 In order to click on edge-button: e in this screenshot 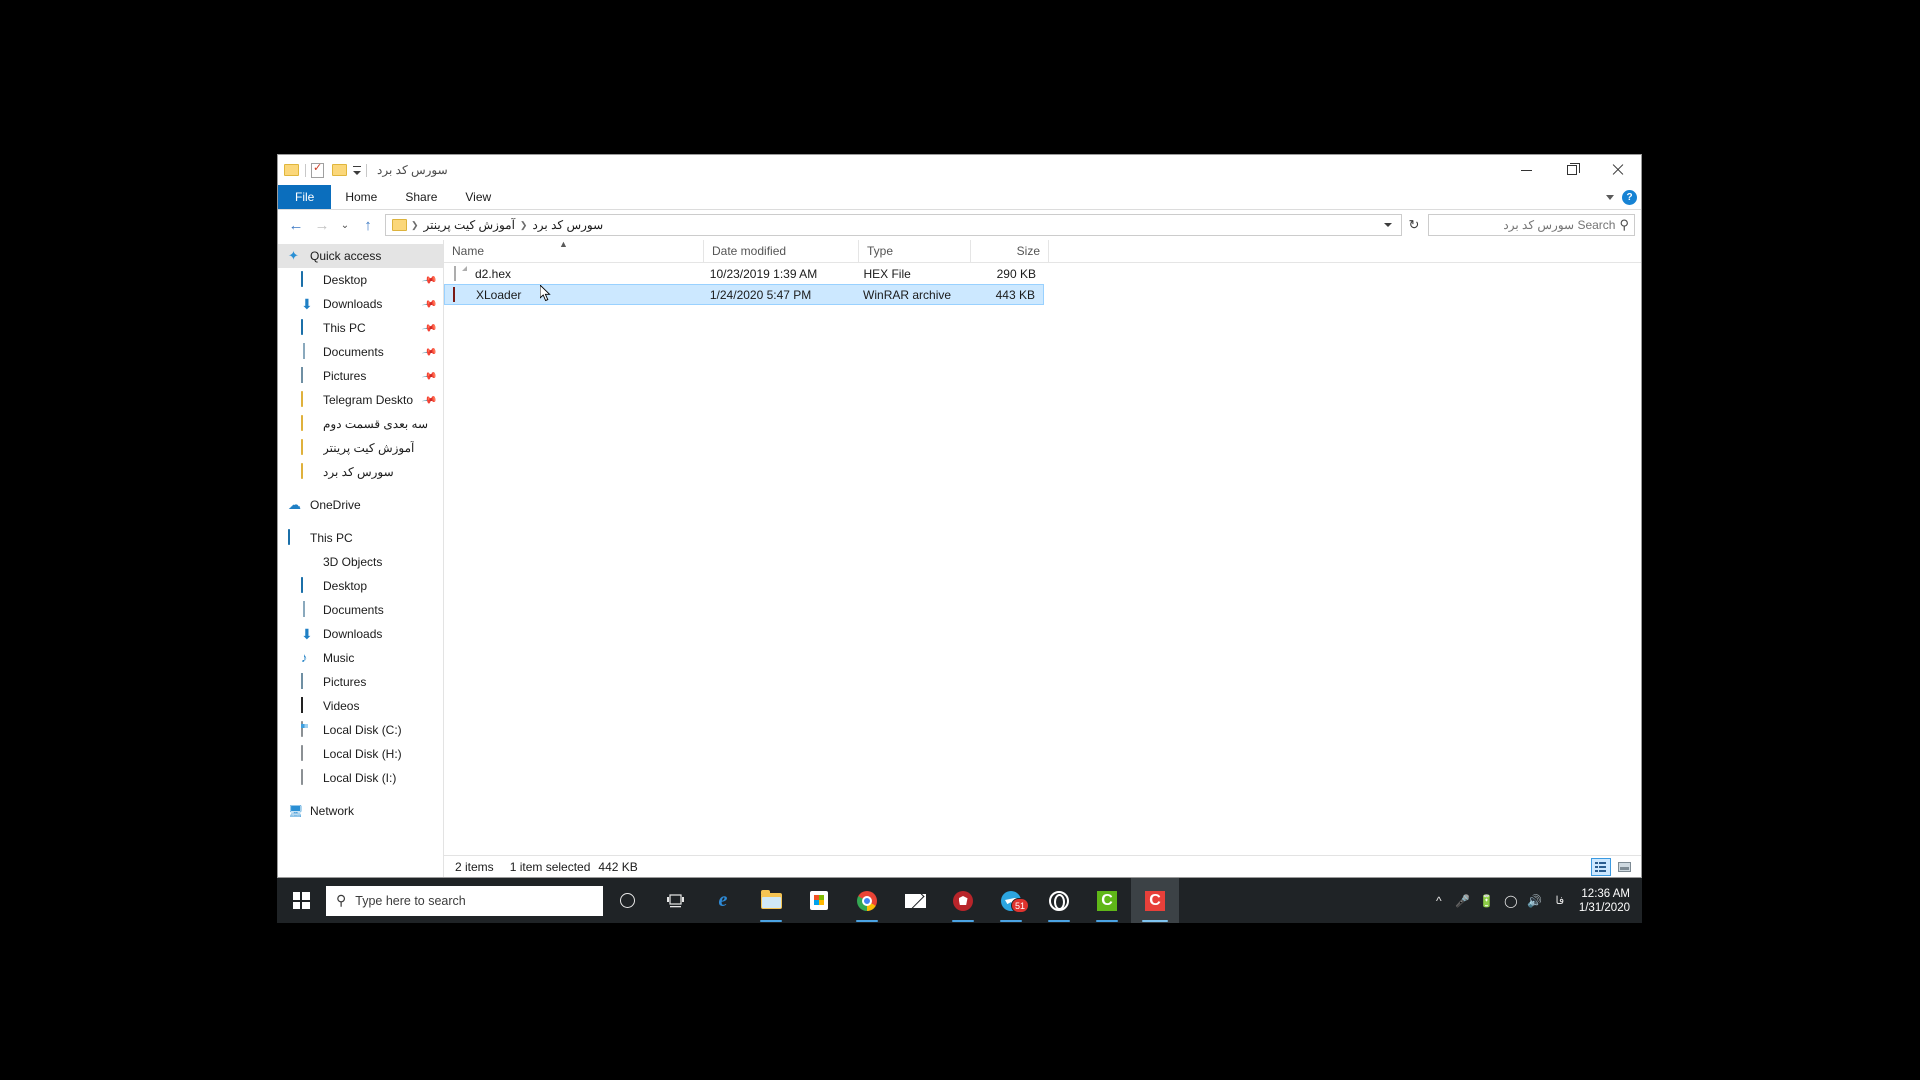, I will do `click(723, 900)`.